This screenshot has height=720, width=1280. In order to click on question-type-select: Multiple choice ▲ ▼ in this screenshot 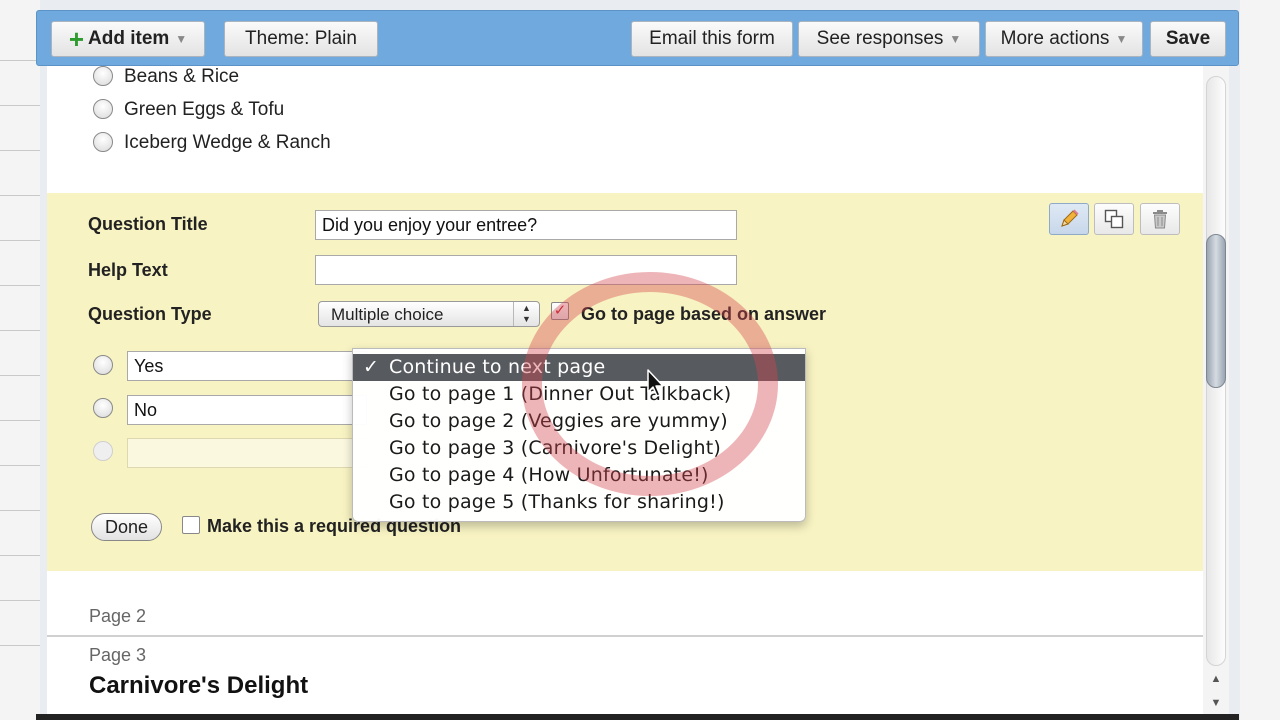, I will do `click(429, 314)`.